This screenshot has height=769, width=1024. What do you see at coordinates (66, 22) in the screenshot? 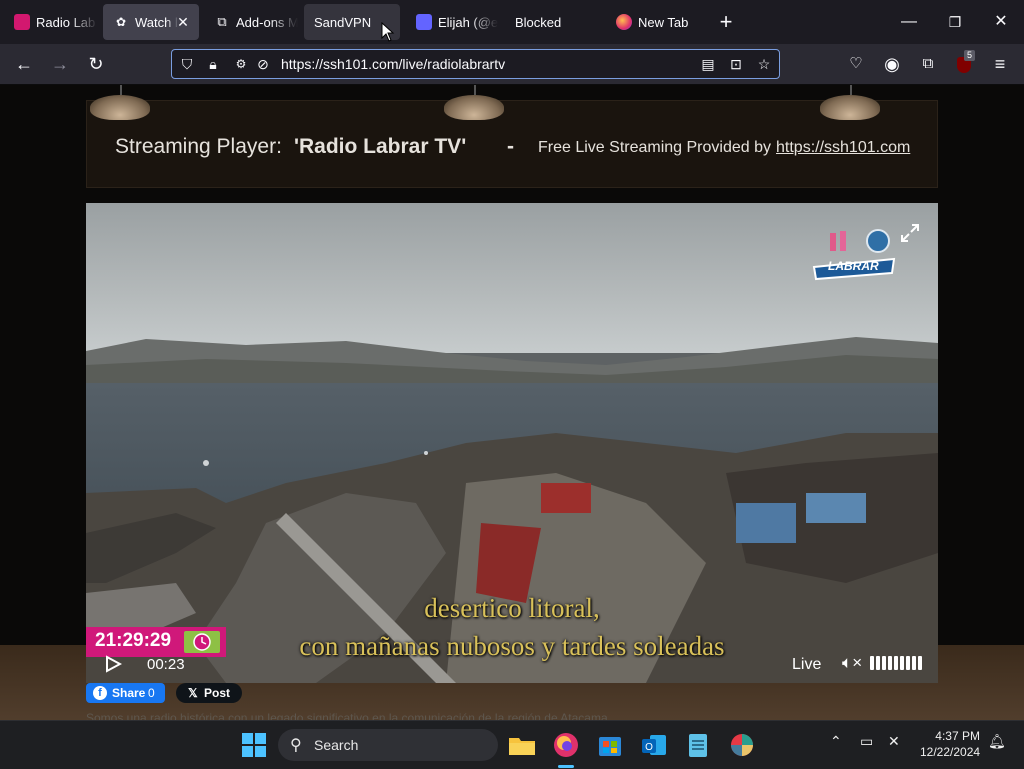
I see `tab-label: Radio Lab` at bounding box center [66, 22].